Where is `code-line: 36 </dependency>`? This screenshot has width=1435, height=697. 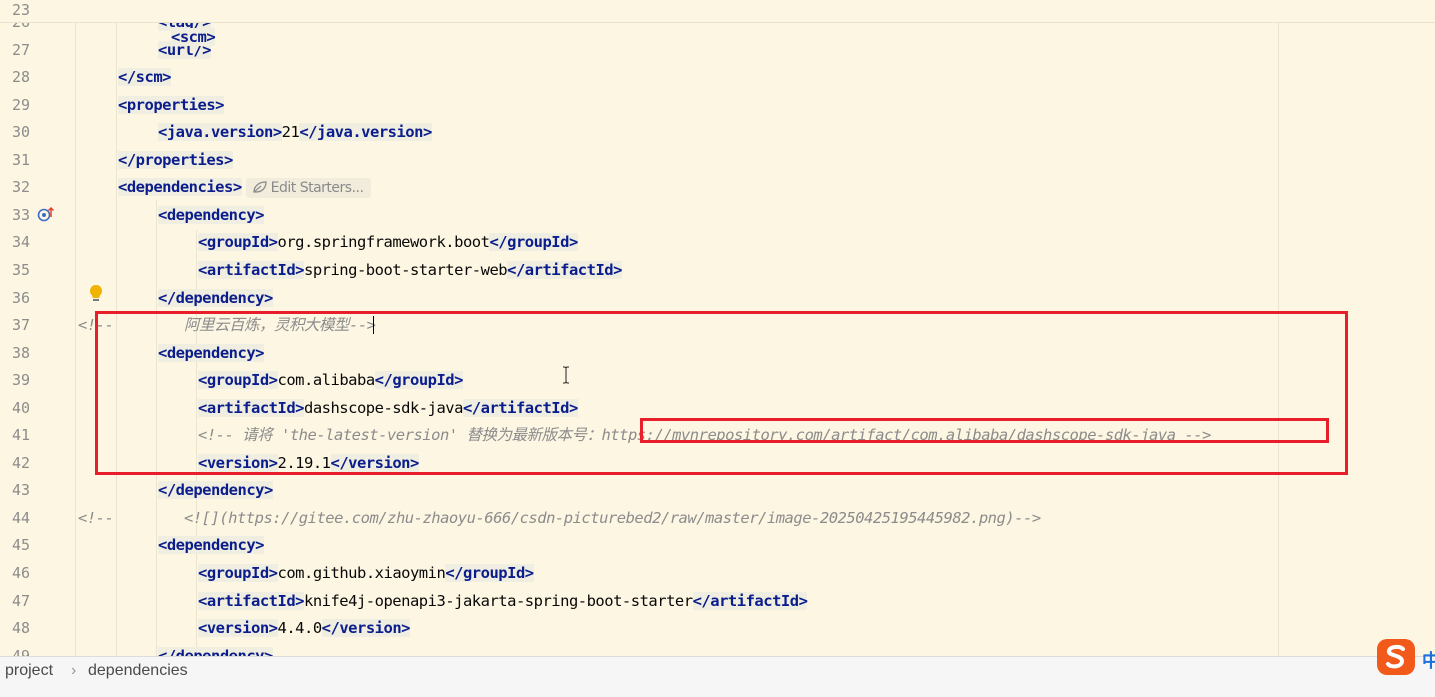 code-line: 36 </dependency> is located at coordinates (717, 298).